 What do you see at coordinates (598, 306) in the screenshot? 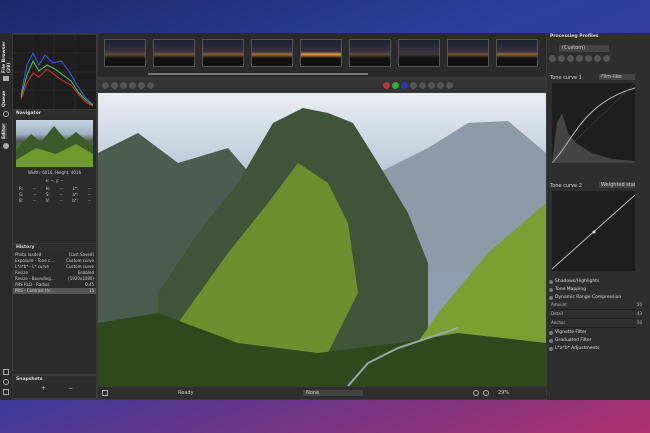
I see `drc-slider: Amount 50` at bounding box center [598, 306].